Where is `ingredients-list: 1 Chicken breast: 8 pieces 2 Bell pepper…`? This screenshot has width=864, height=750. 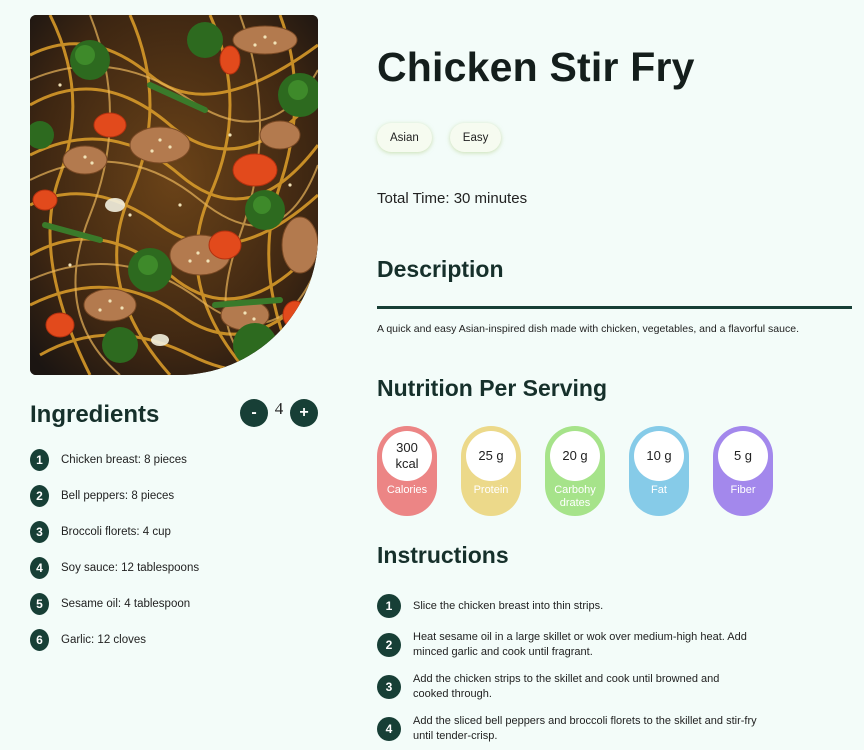
ingredients-list: 1 Chicken breast: 8 pieces 2 Bell pepper… is located at coordinates (114, 550).